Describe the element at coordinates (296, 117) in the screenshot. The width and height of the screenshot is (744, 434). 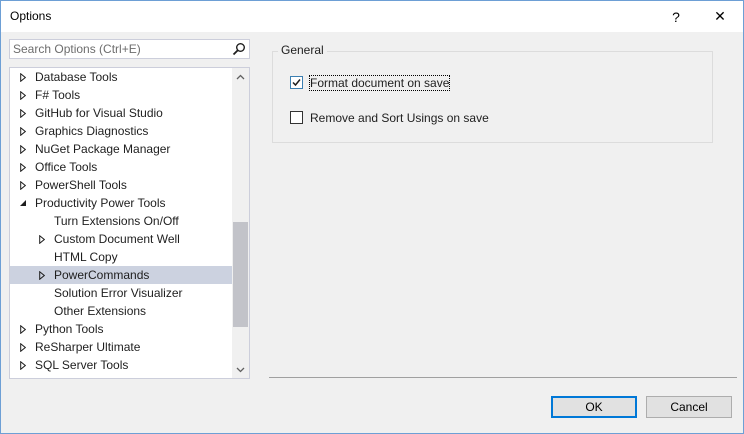
I see `sort-usings-checkbox` at that location.